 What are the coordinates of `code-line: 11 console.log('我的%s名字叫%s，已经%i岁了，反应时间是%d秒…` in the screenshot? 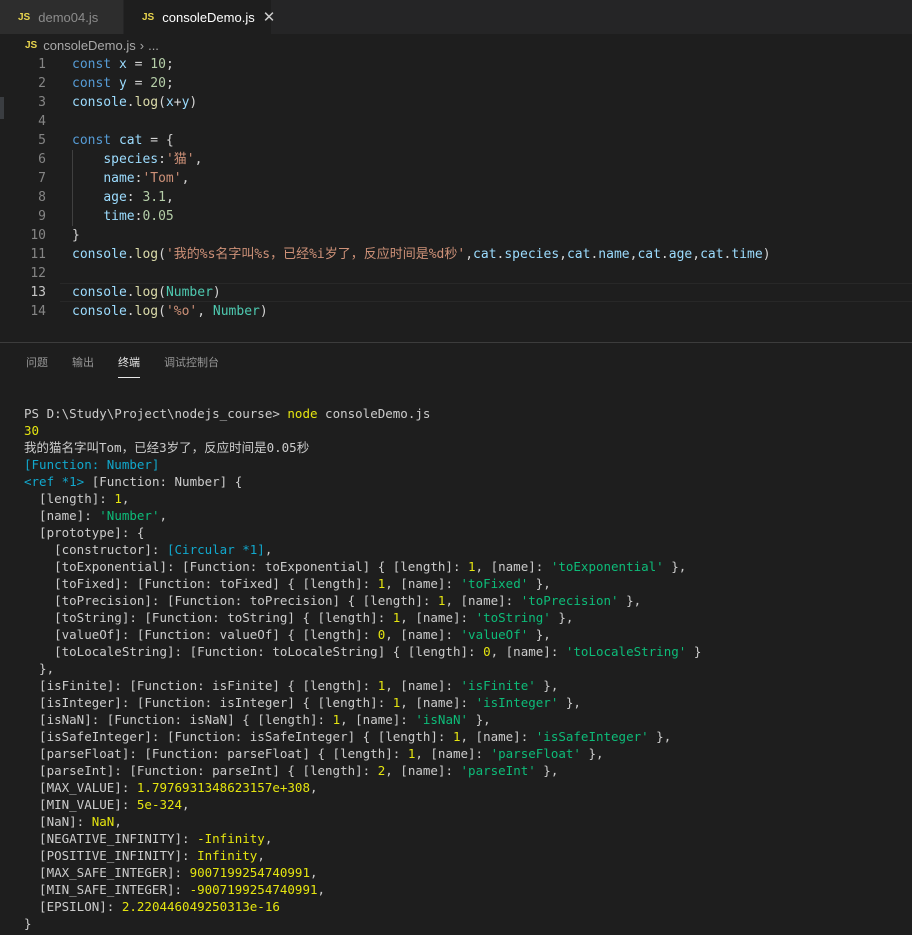 It's located at (456, 254).